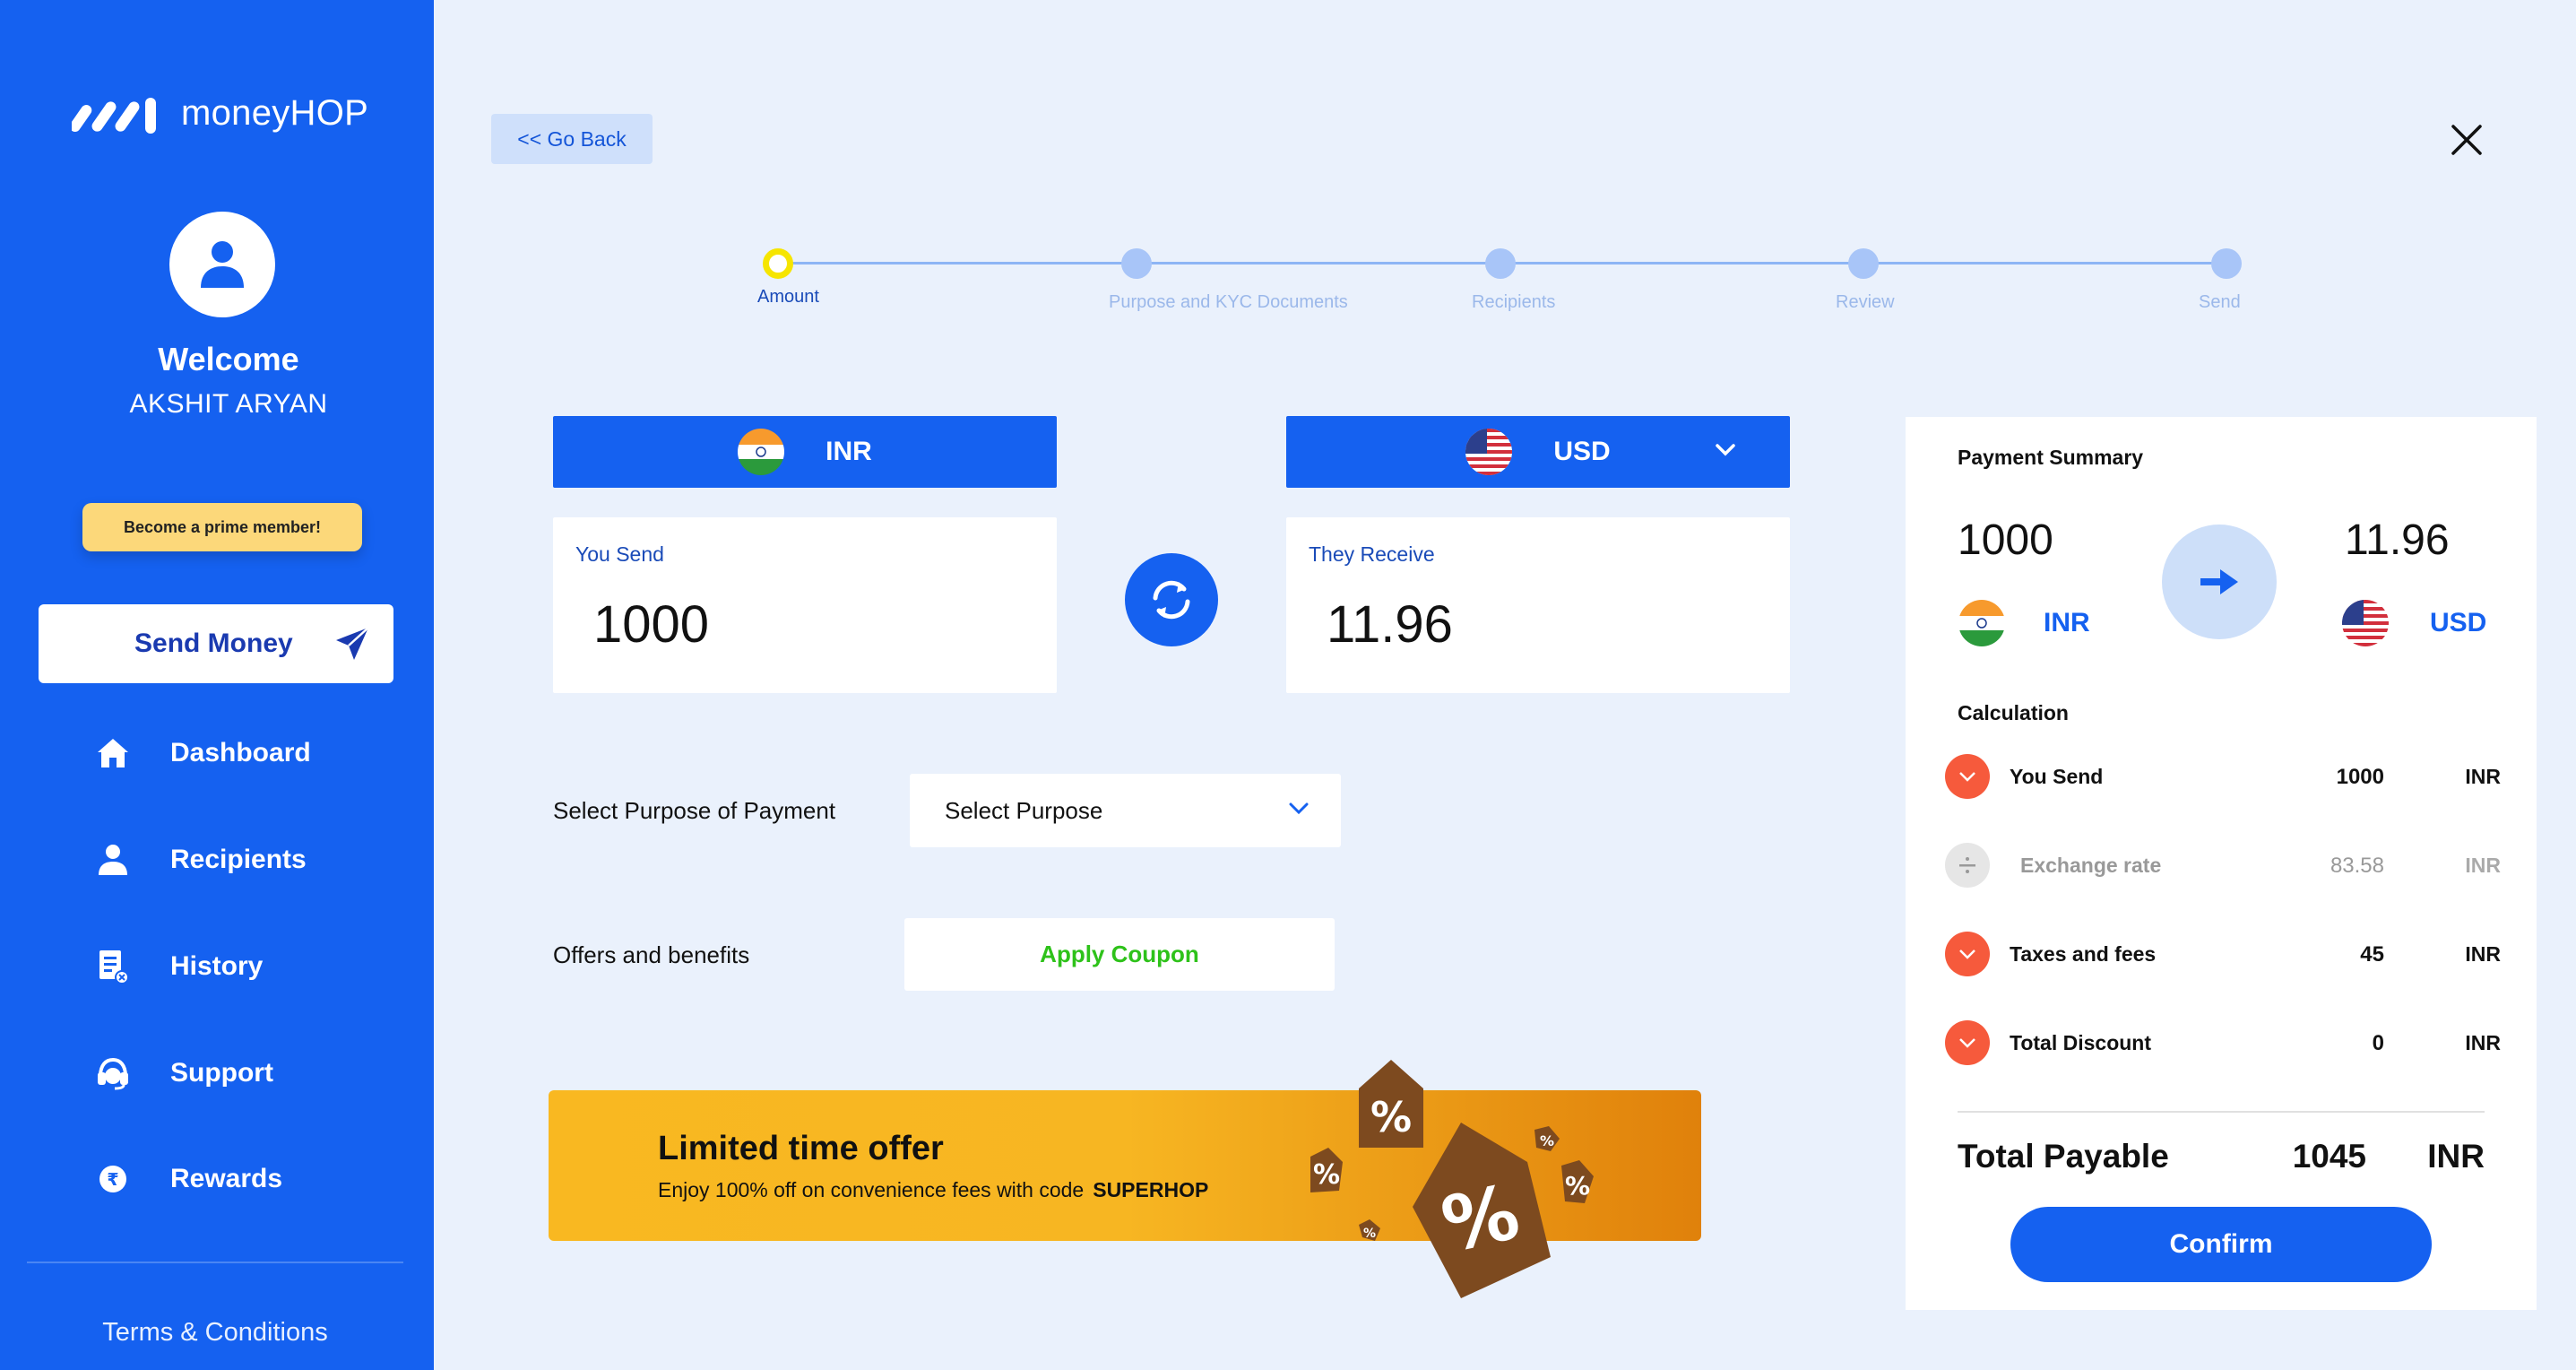 The width and height of the screenshot is (2576, 1370). What do you see at coordinates (2081, 1042) in the screenshot?
I see `calc-row-name: Total Discount` at bounding box center [2081, 1042].